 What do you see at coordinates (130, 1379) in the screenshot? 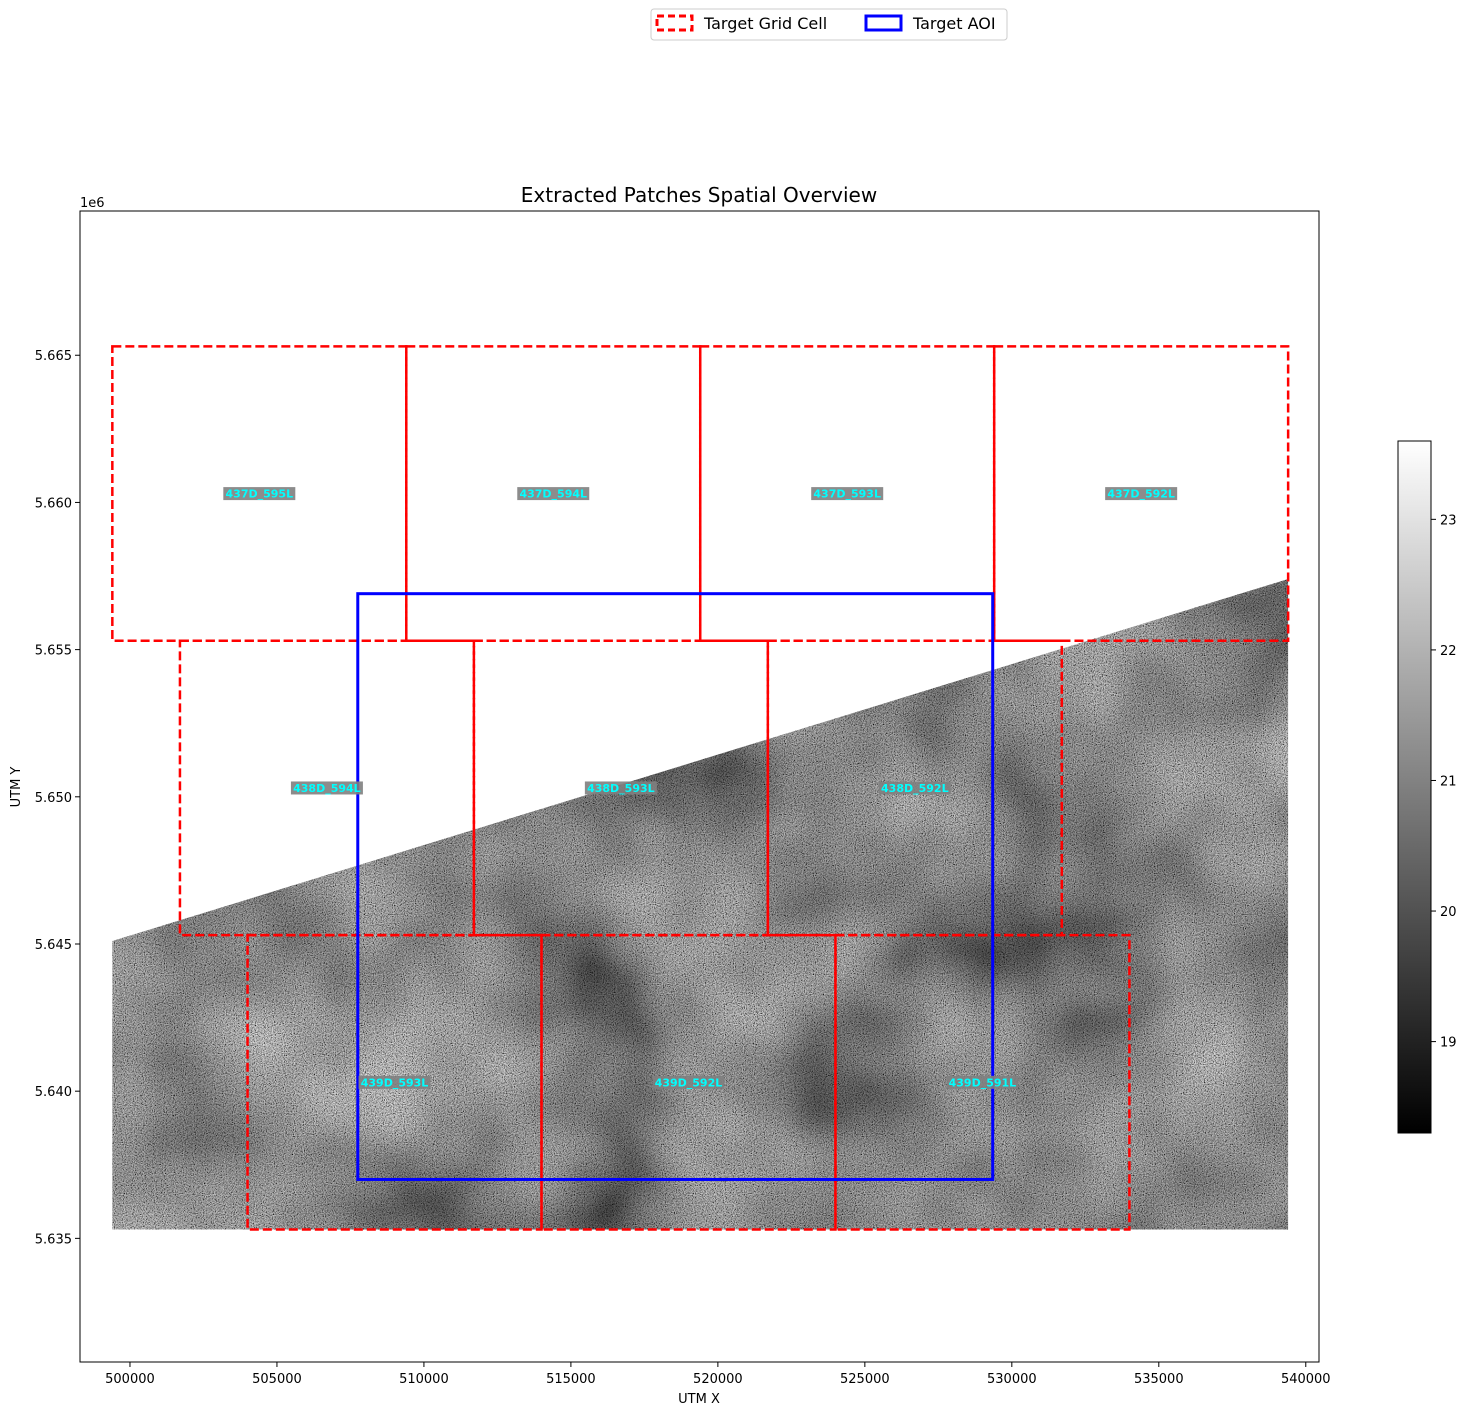
I see `x-tick-label: 500000` at bounding box center [130, 1379].